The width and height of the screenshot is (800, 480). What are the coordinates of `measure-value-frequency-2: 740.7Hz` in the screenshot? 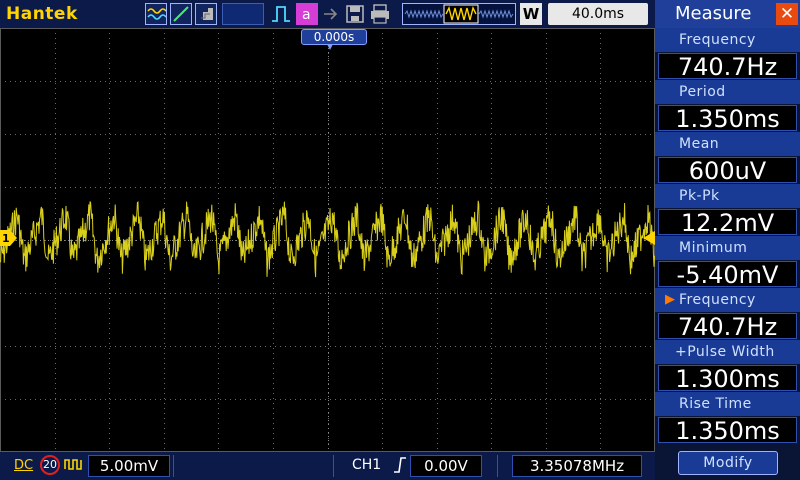 It's located at (727, 326).